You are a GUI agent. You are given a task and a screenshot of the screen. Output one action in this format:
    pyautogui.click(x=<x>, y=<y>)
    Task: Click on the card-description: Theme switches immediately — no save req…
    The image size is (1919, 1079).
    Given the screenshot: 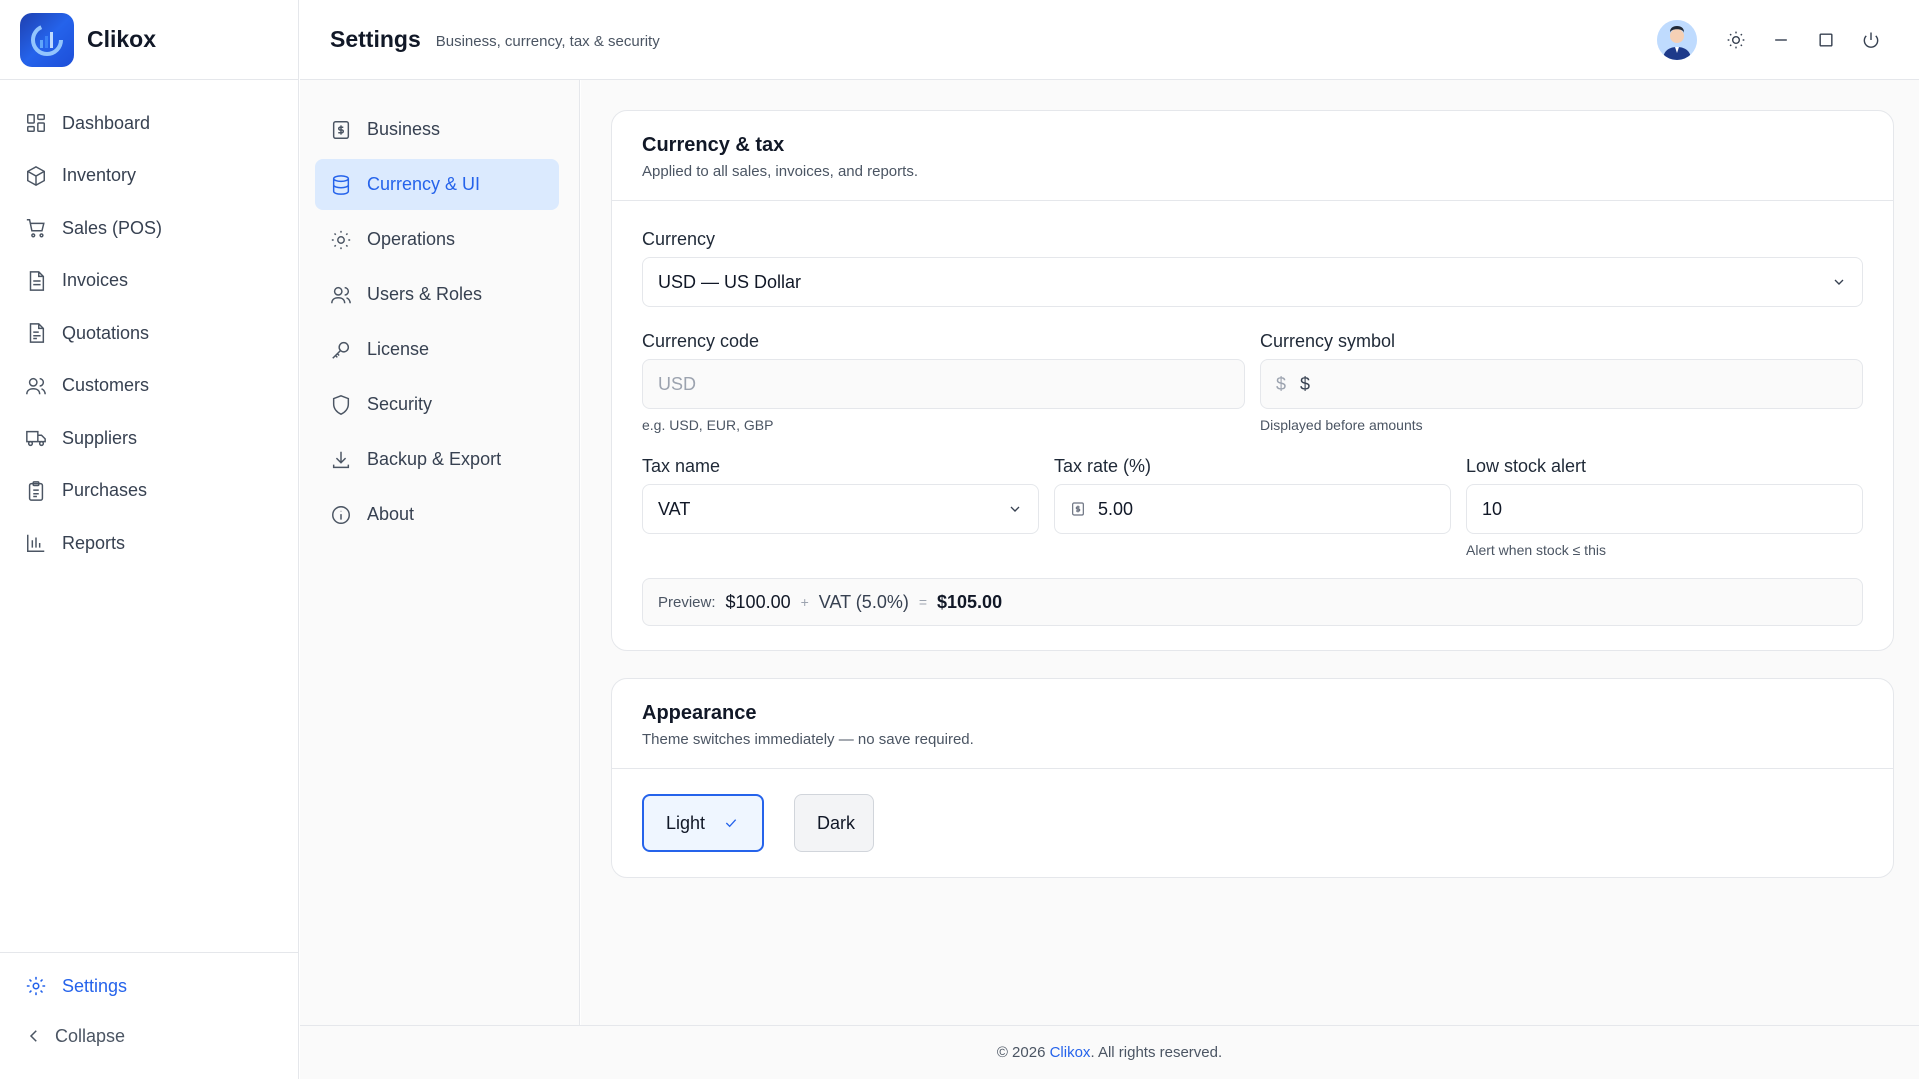 What is the action you would take?
    pyautogui.click(x=808, y=739)
    